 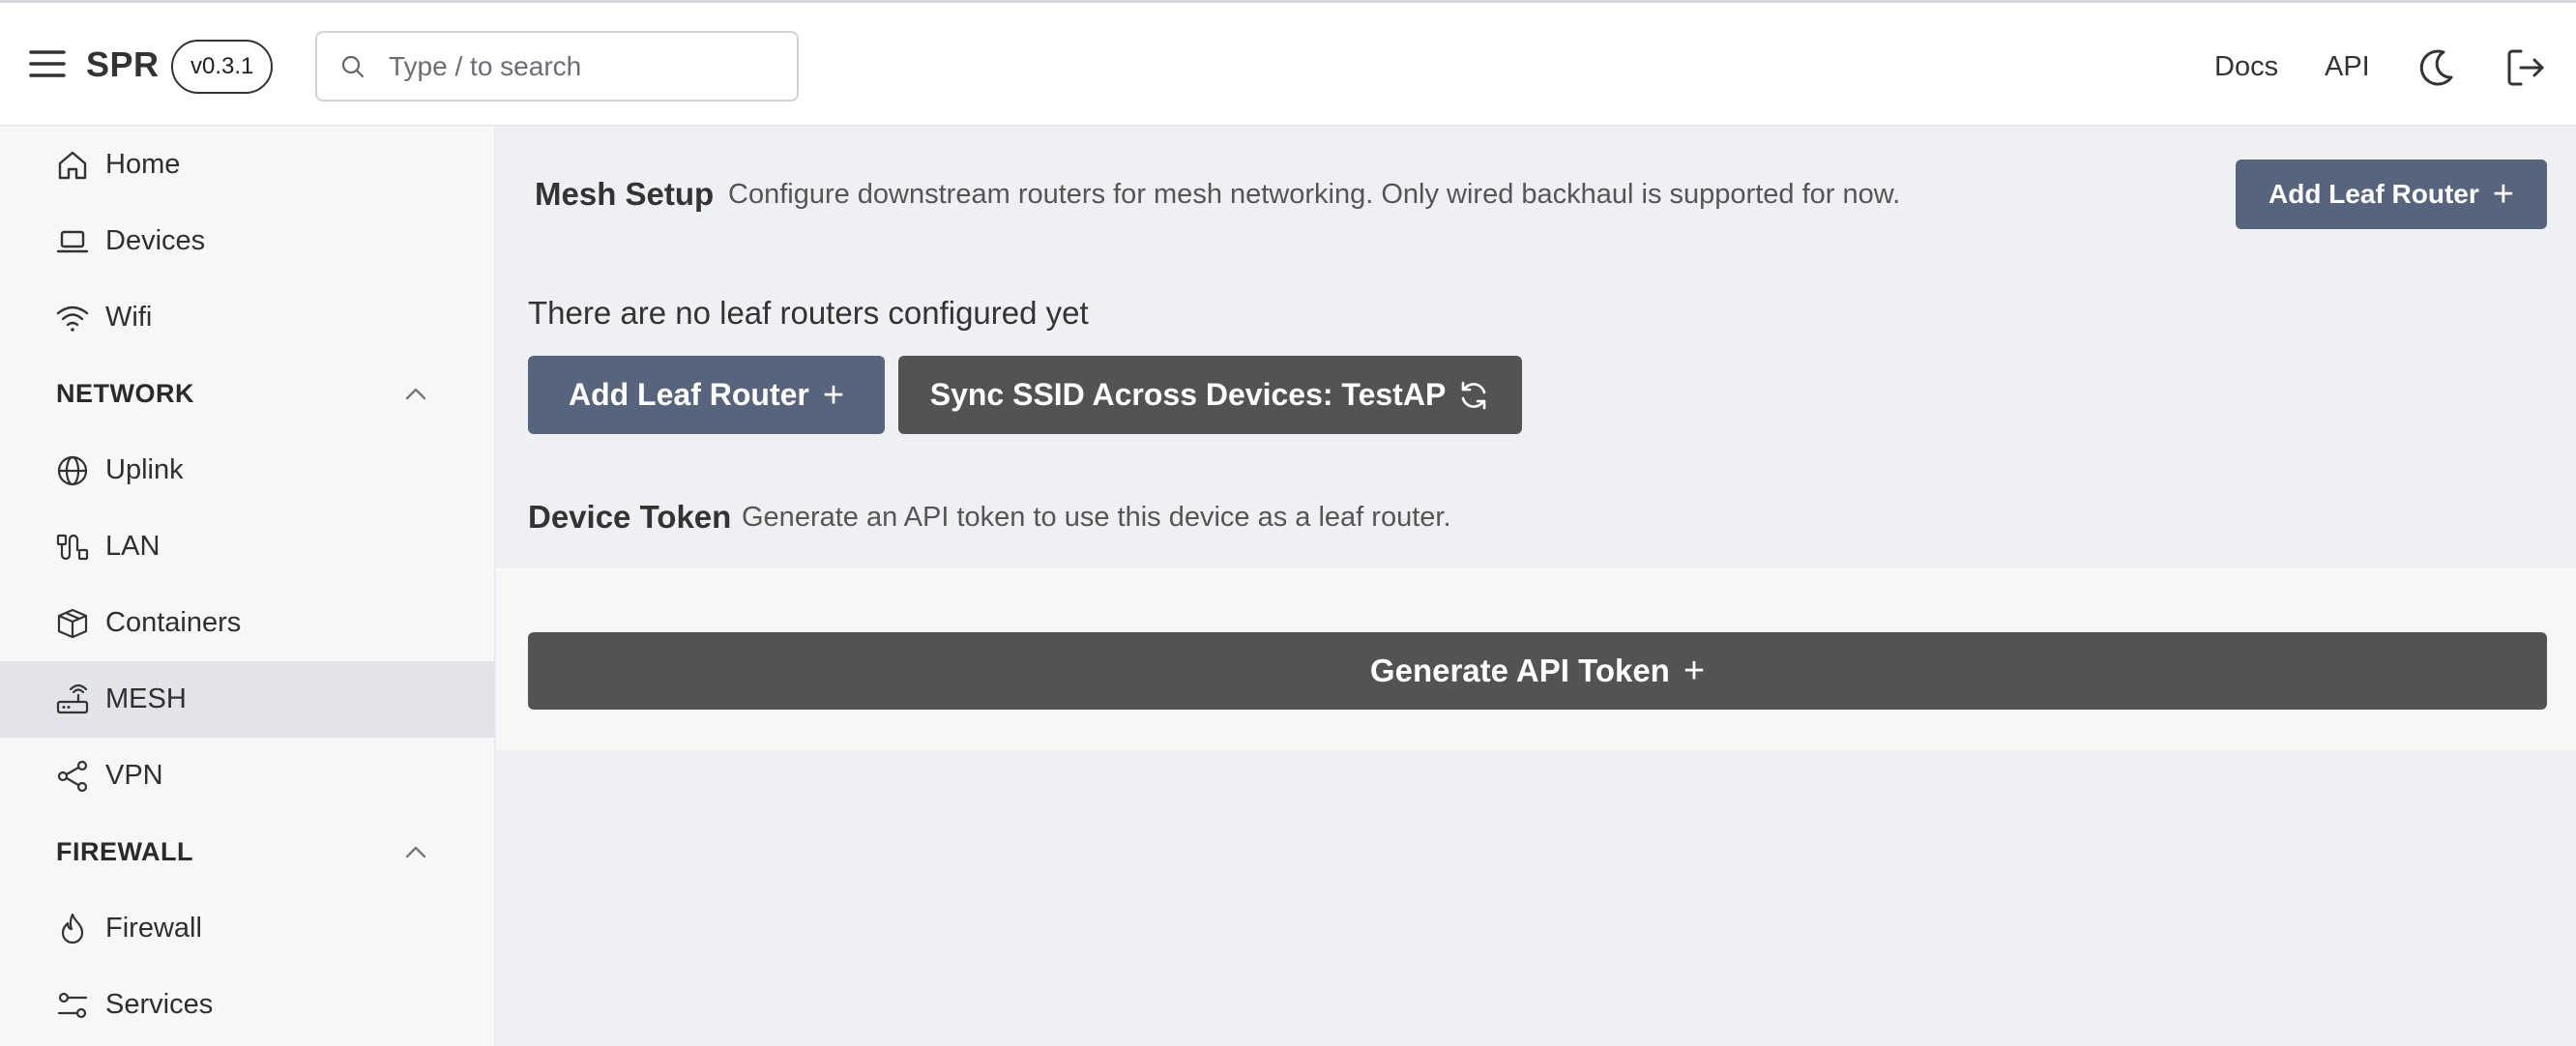 What do you see at coordinates (143, 164) in the screenshot?
I see `sidebar-item-label: Home` at bounding box center [143, 164].